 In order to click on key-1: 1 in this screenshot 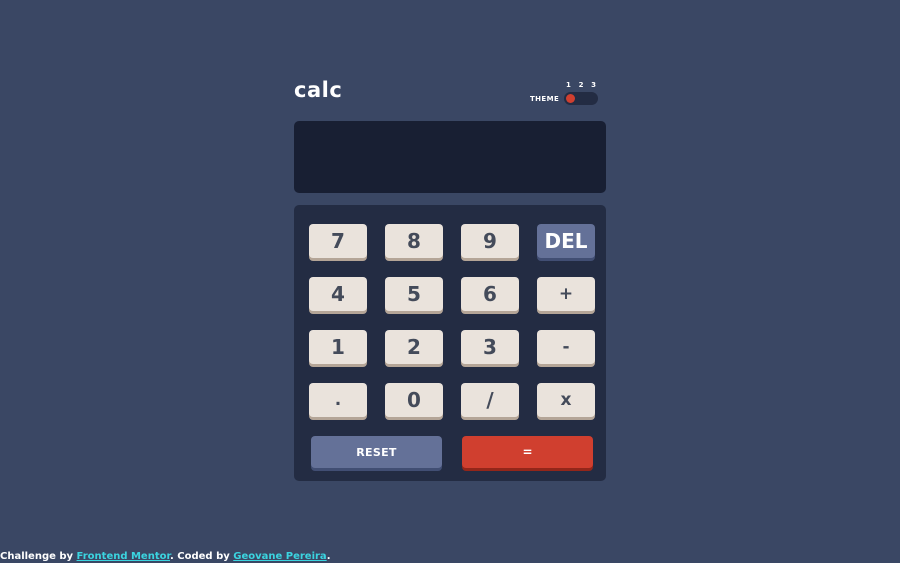, I will do `click(338, 347)`.